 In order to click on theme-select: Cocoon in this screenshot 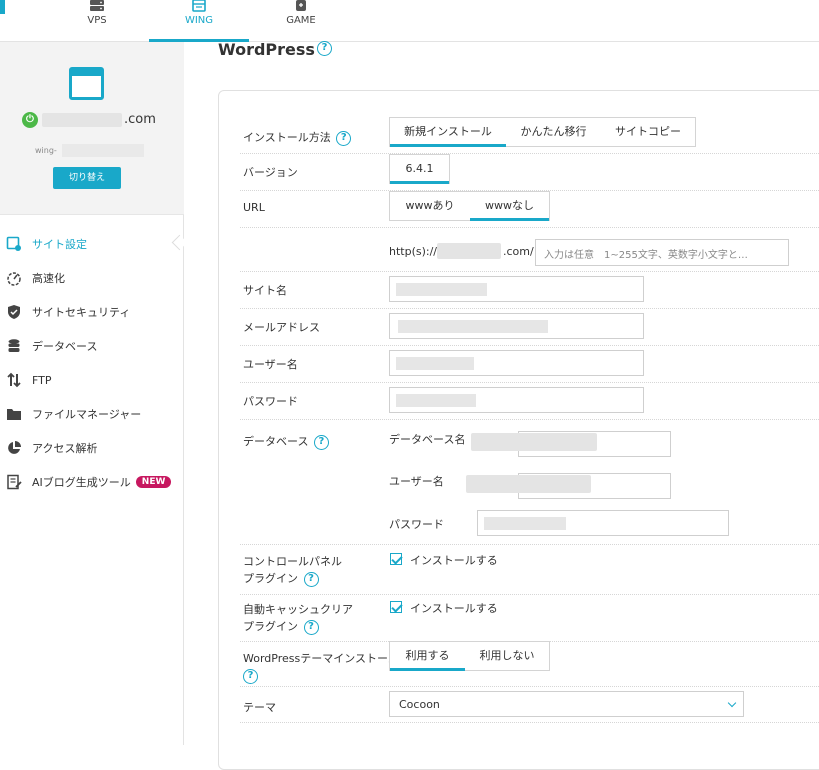, I will do `click(566, 704)`.